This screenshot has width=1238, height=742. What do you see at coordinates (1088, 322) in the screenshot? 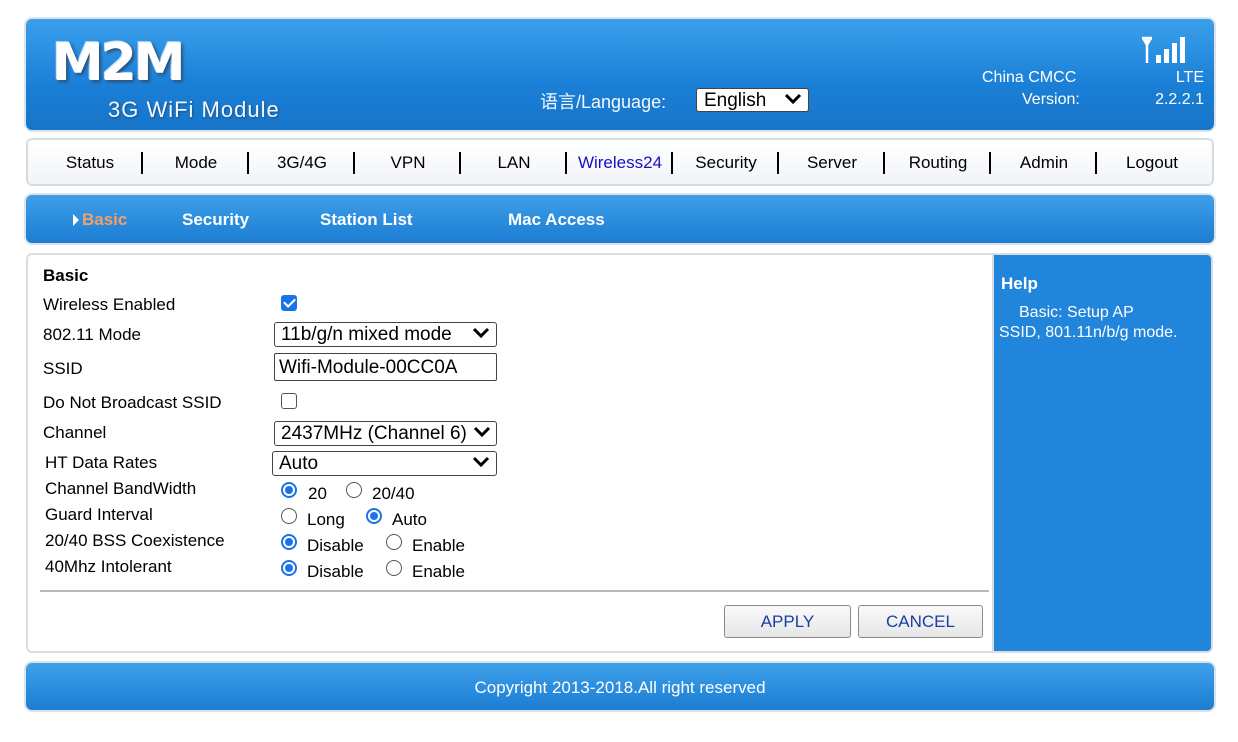
I see `help-text: Basic: Setup AP SSID, 801.11n/b/g mode.` at bounding box center [1088, 322].